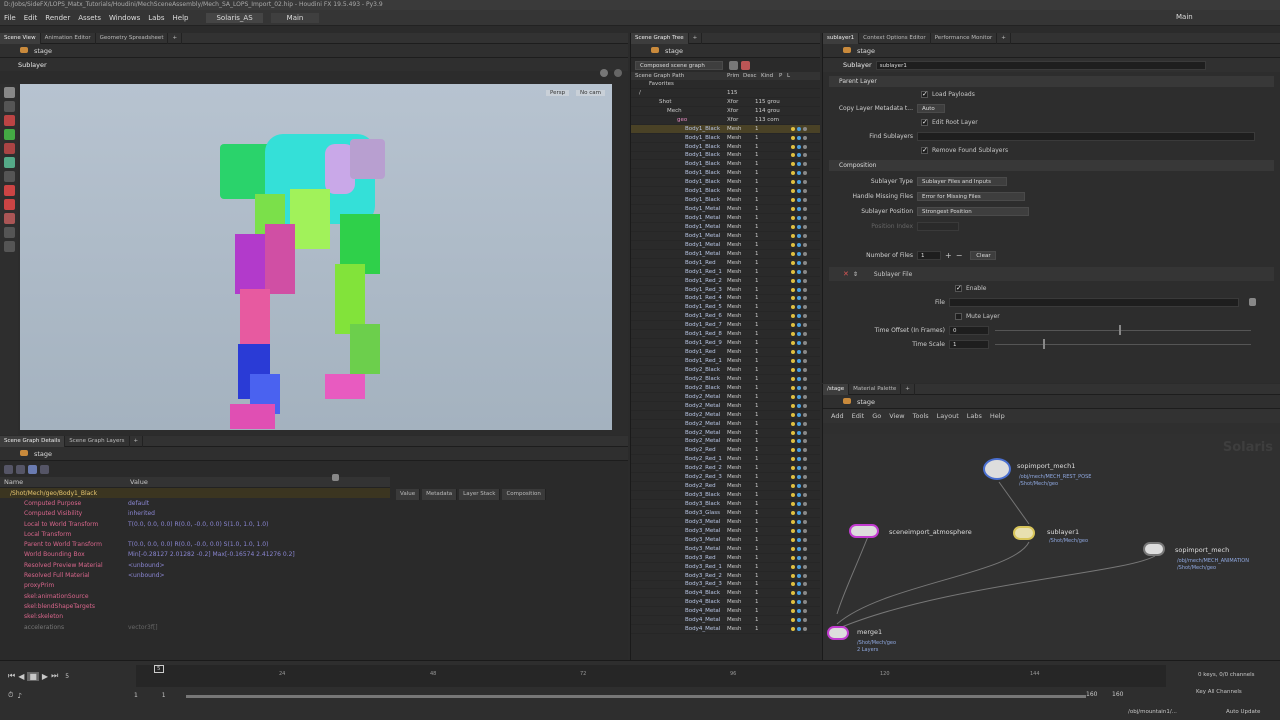 The height and width of the screenshot is (720, 1280). I want to click on path-label: stage, so click(43, 454).